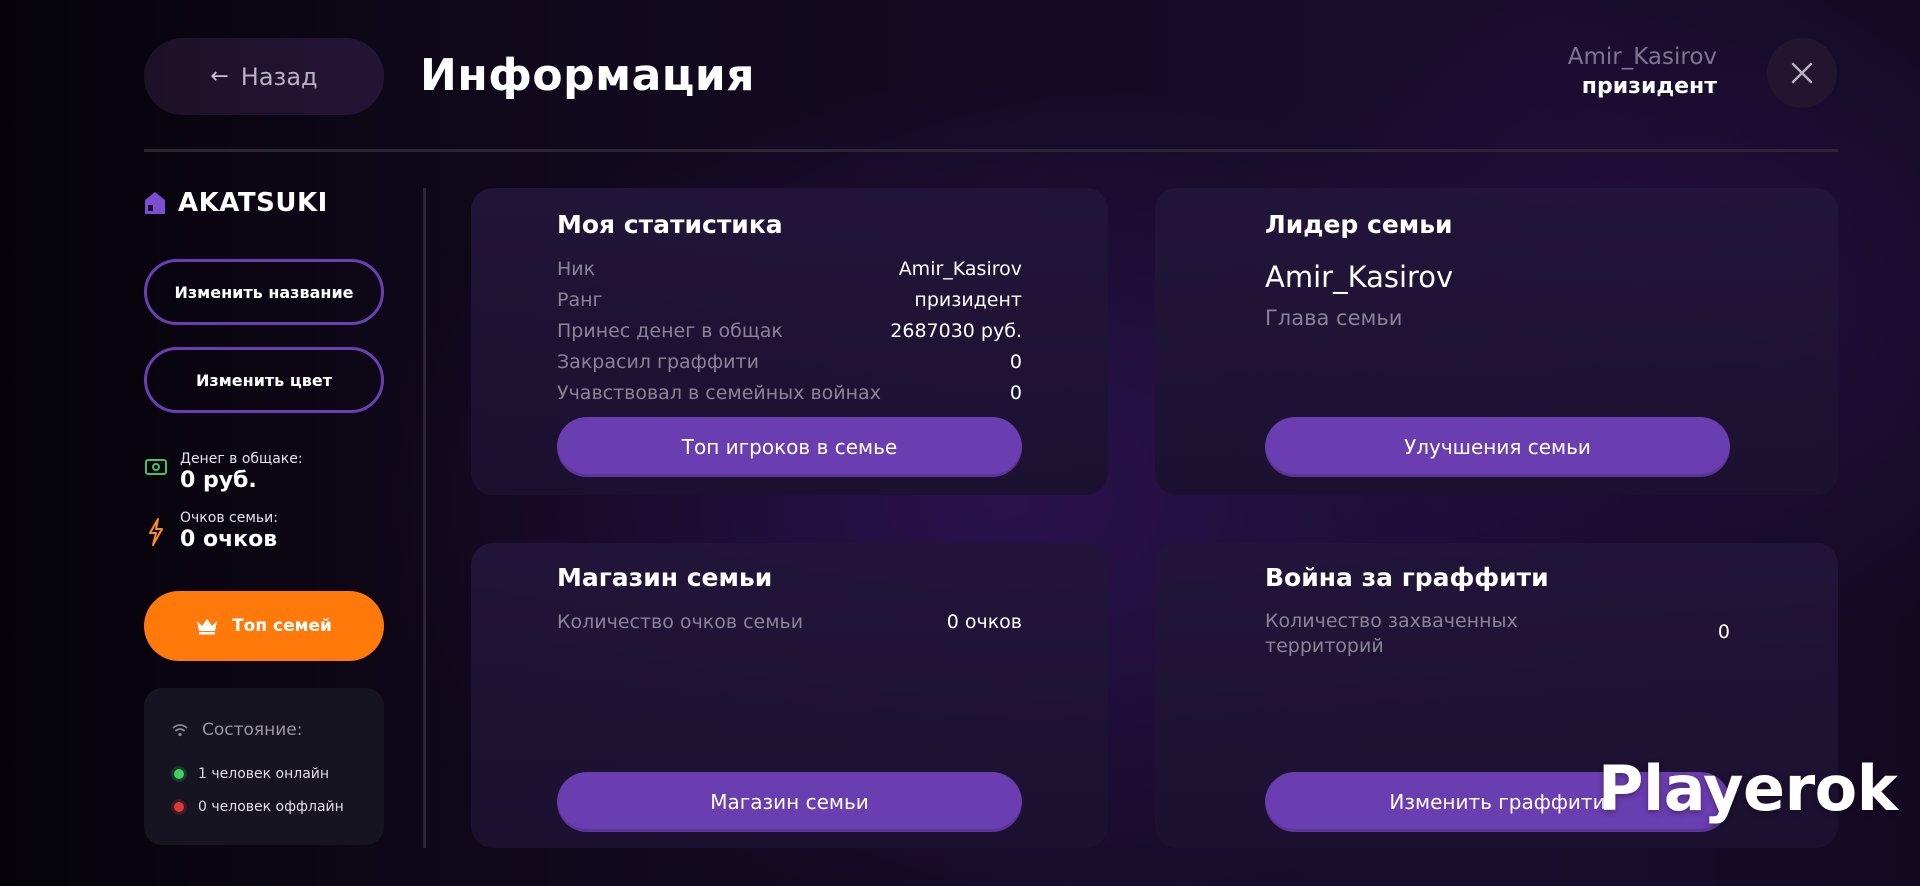 The width and height of the screenshot is (1920, 886). Describe the element at coordinates (424, 518) in the screenshot. I see `sidebar-divider` at that location.